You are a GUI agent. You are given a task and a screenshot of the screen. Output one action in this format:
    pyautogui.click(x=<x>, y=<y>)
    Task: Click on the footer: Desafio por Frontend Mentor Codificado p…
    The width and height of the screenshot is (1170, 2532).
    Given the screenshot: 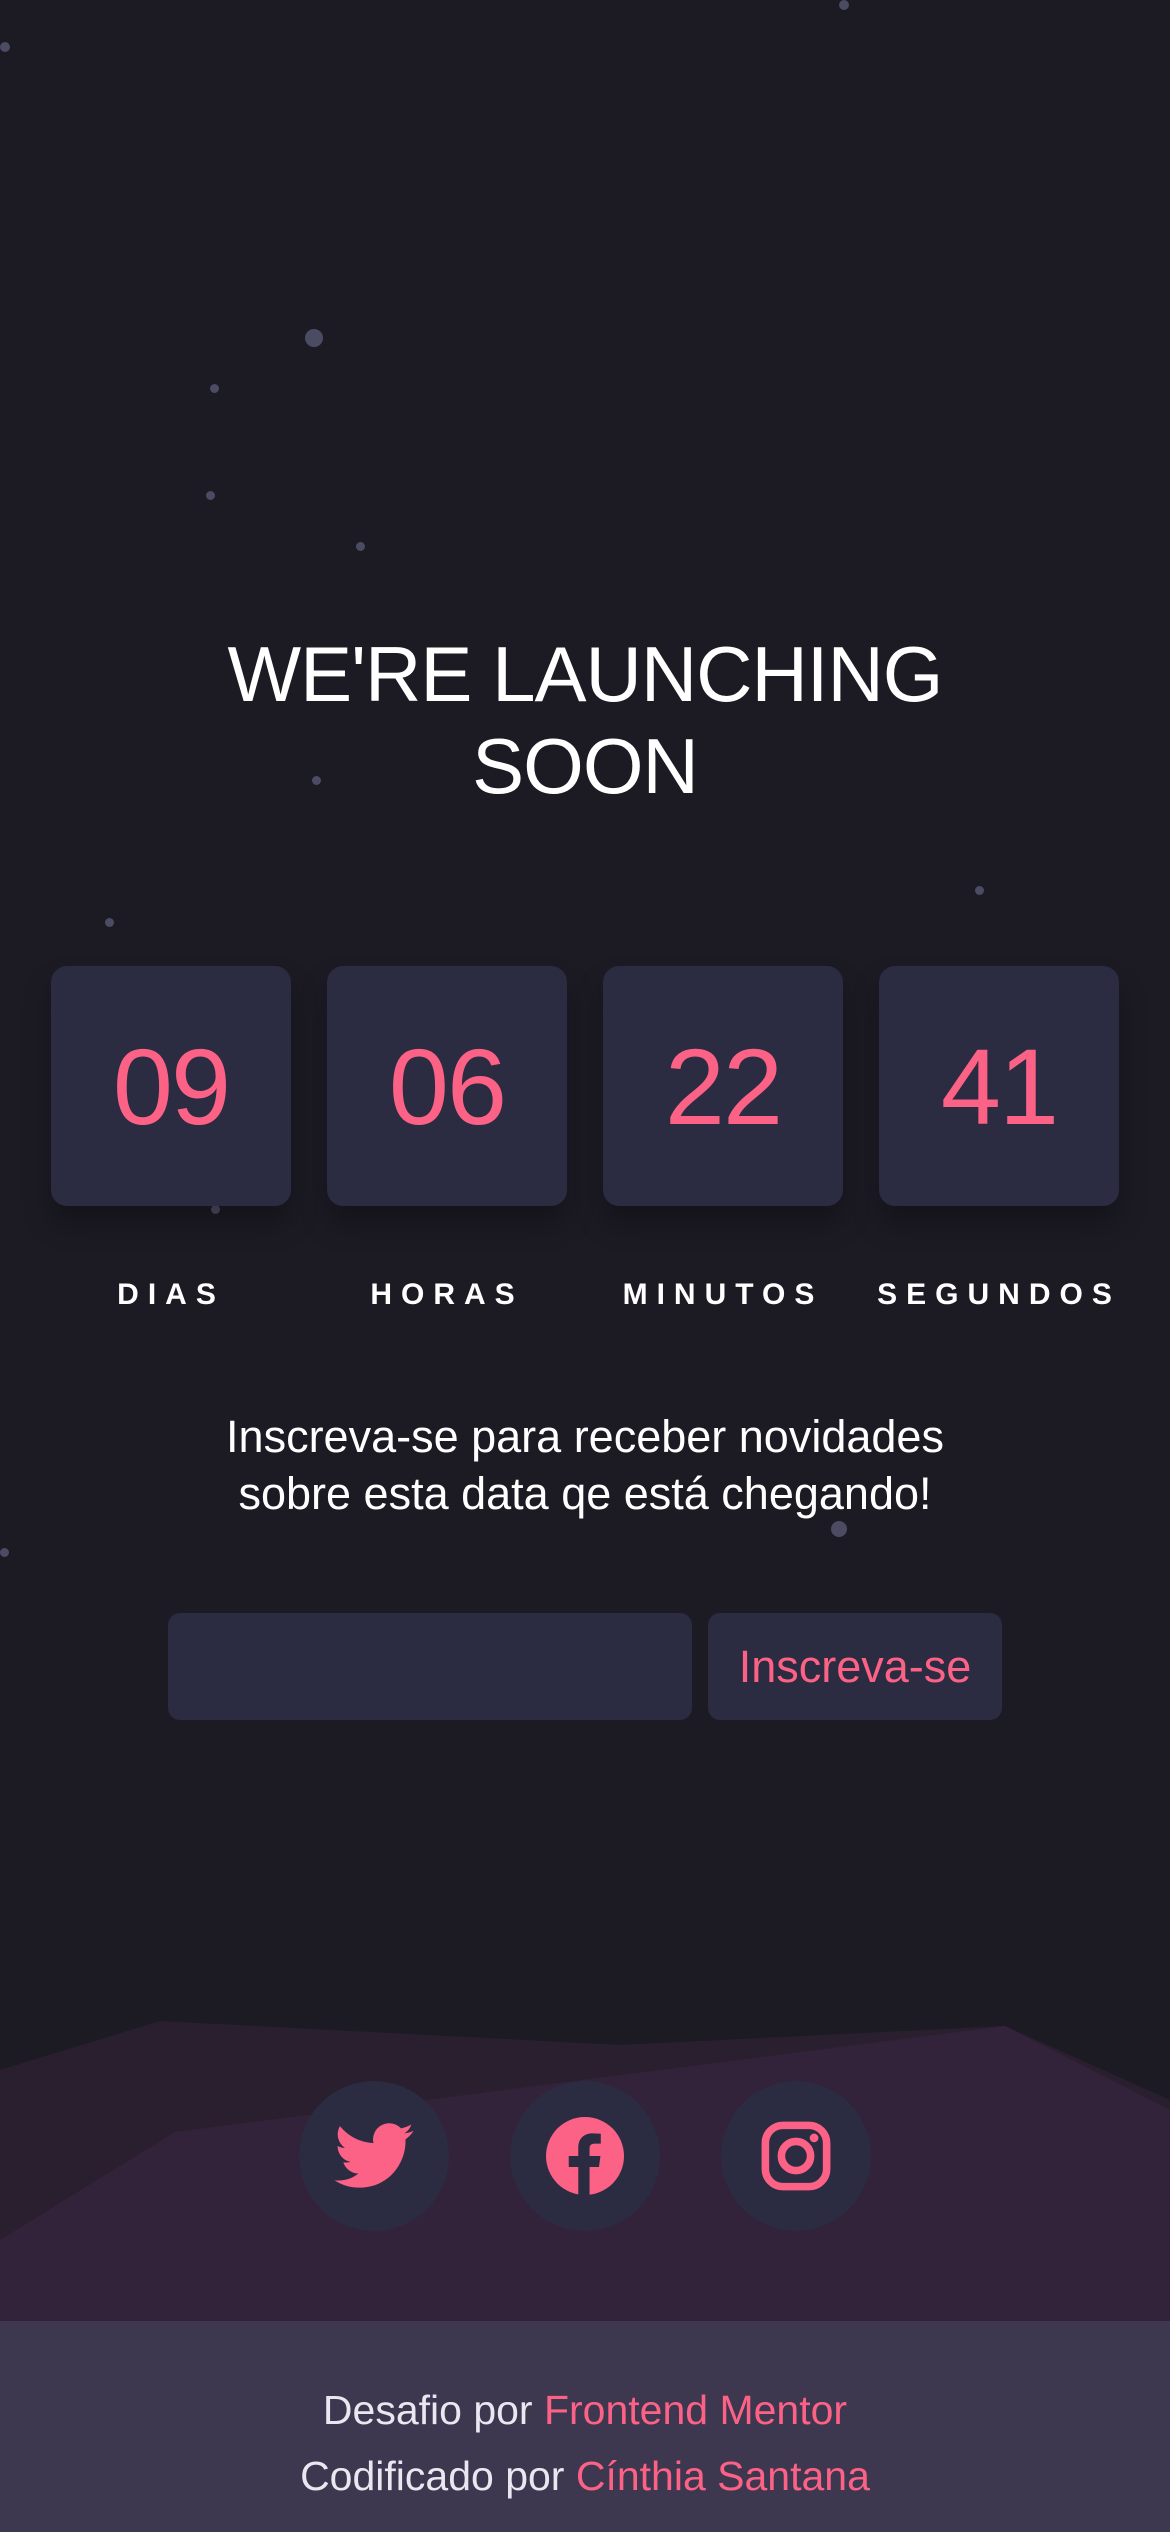 What is the action you would take?
    pyautogui.click(x=585, y=2426)
    